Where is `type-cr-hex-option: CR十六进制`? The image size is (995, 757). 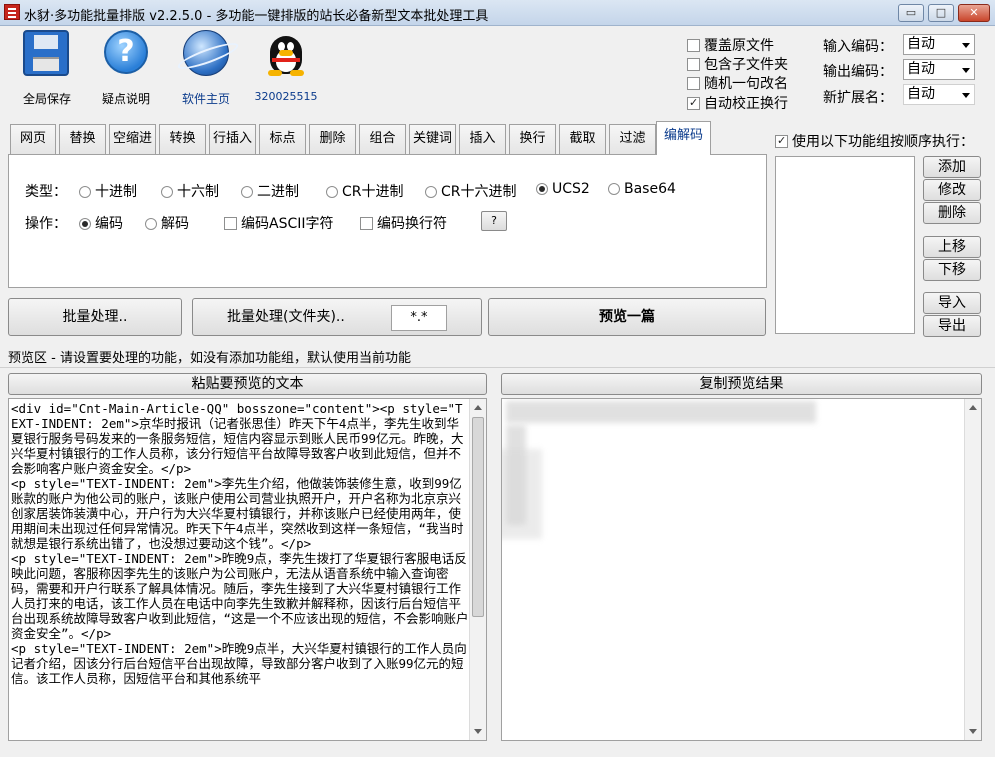 type-cr-hex-option: CR十六进制 is located at coordinates (471, 191).